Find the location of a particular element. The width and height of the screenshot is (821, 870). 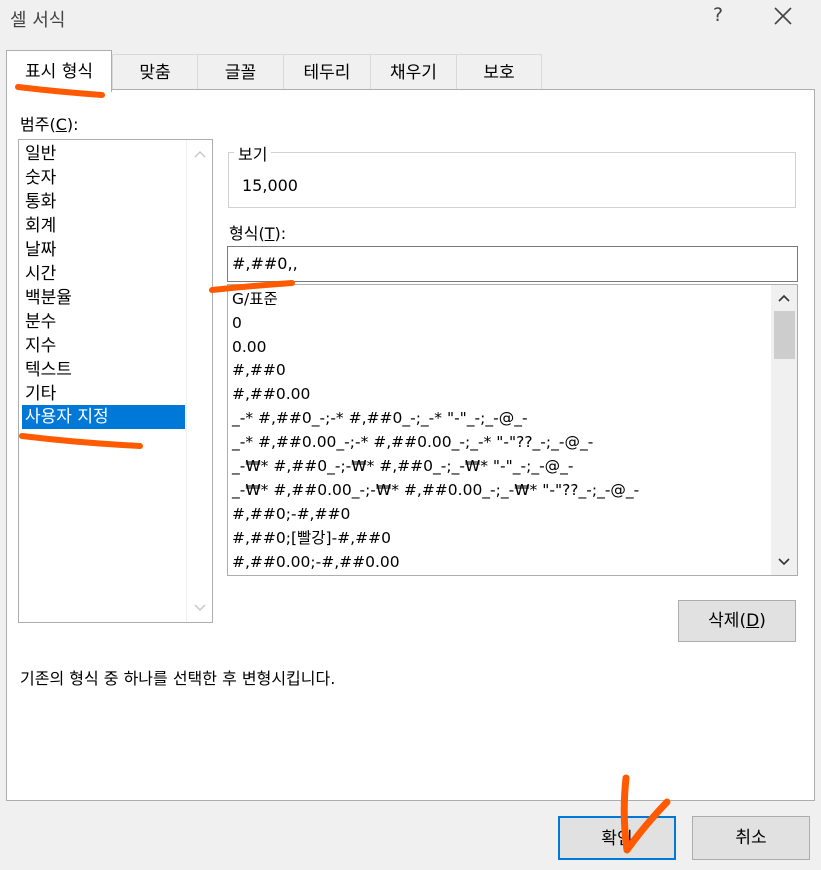

list-item: #,##0 is located at coordinates (259, 370).